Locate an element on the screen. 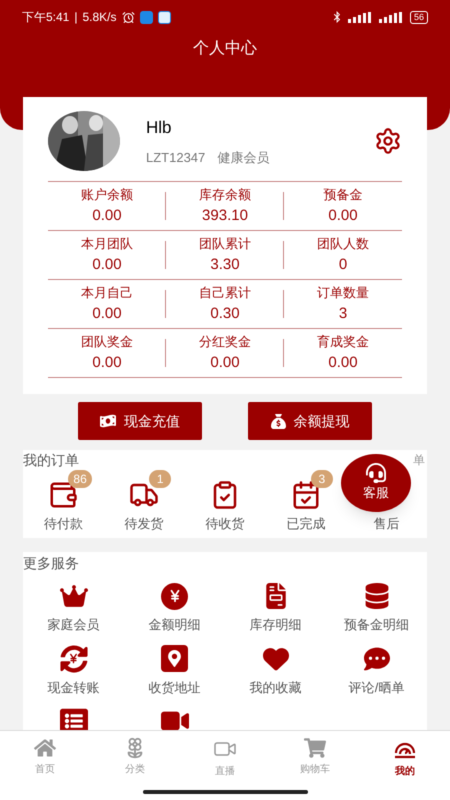 The image size is (450, 800). stat-label: 自己累计 is located at coordinates (225, 293).